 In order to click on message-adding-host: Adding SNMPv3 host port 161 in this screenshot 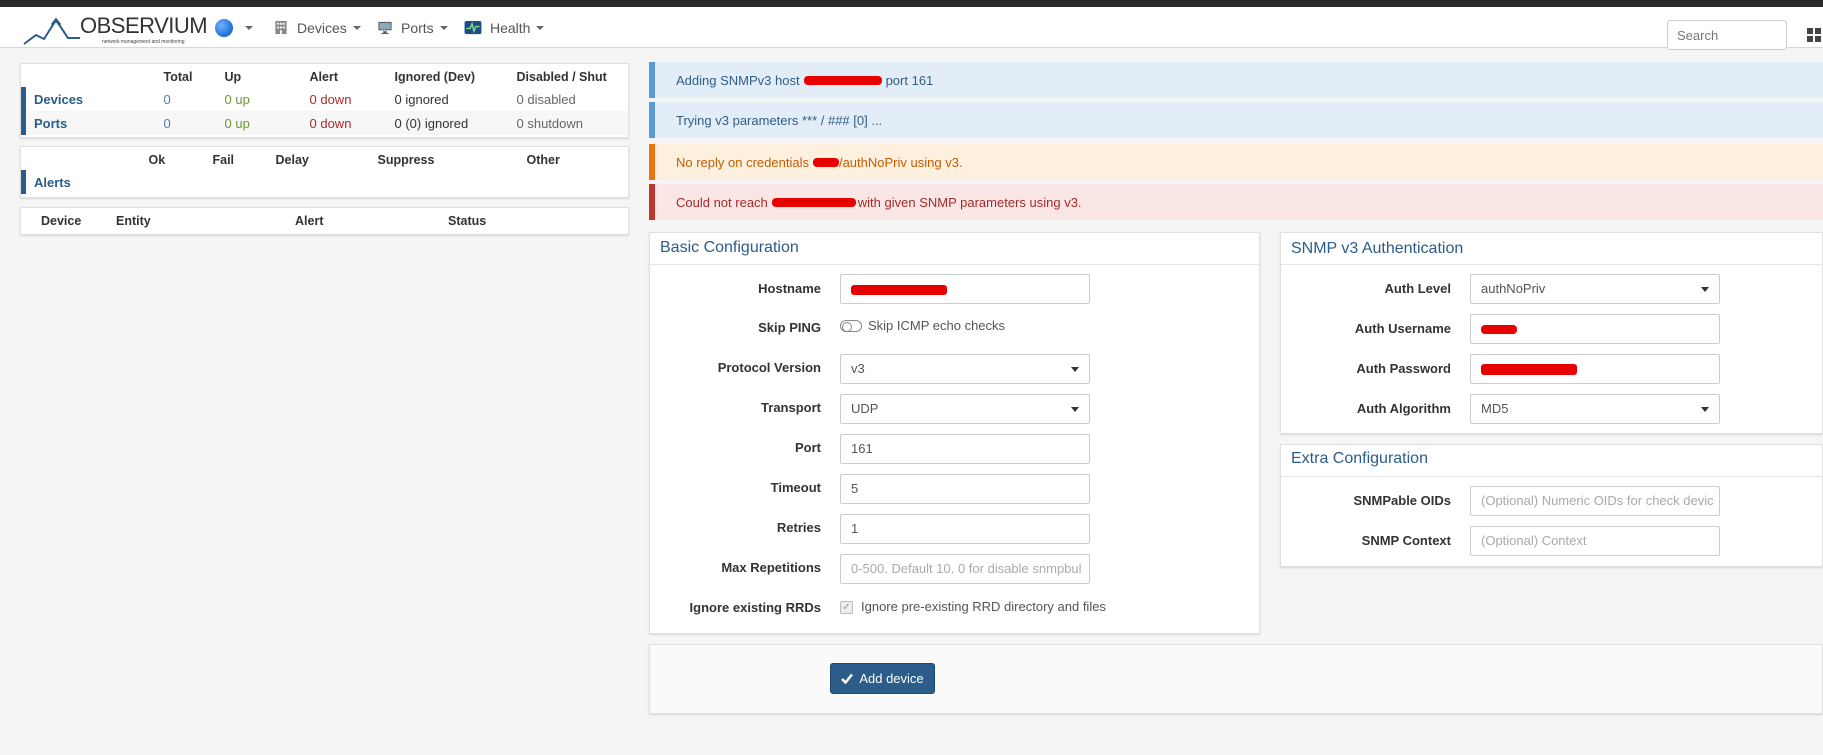, I will do `click(1236, 80)`.